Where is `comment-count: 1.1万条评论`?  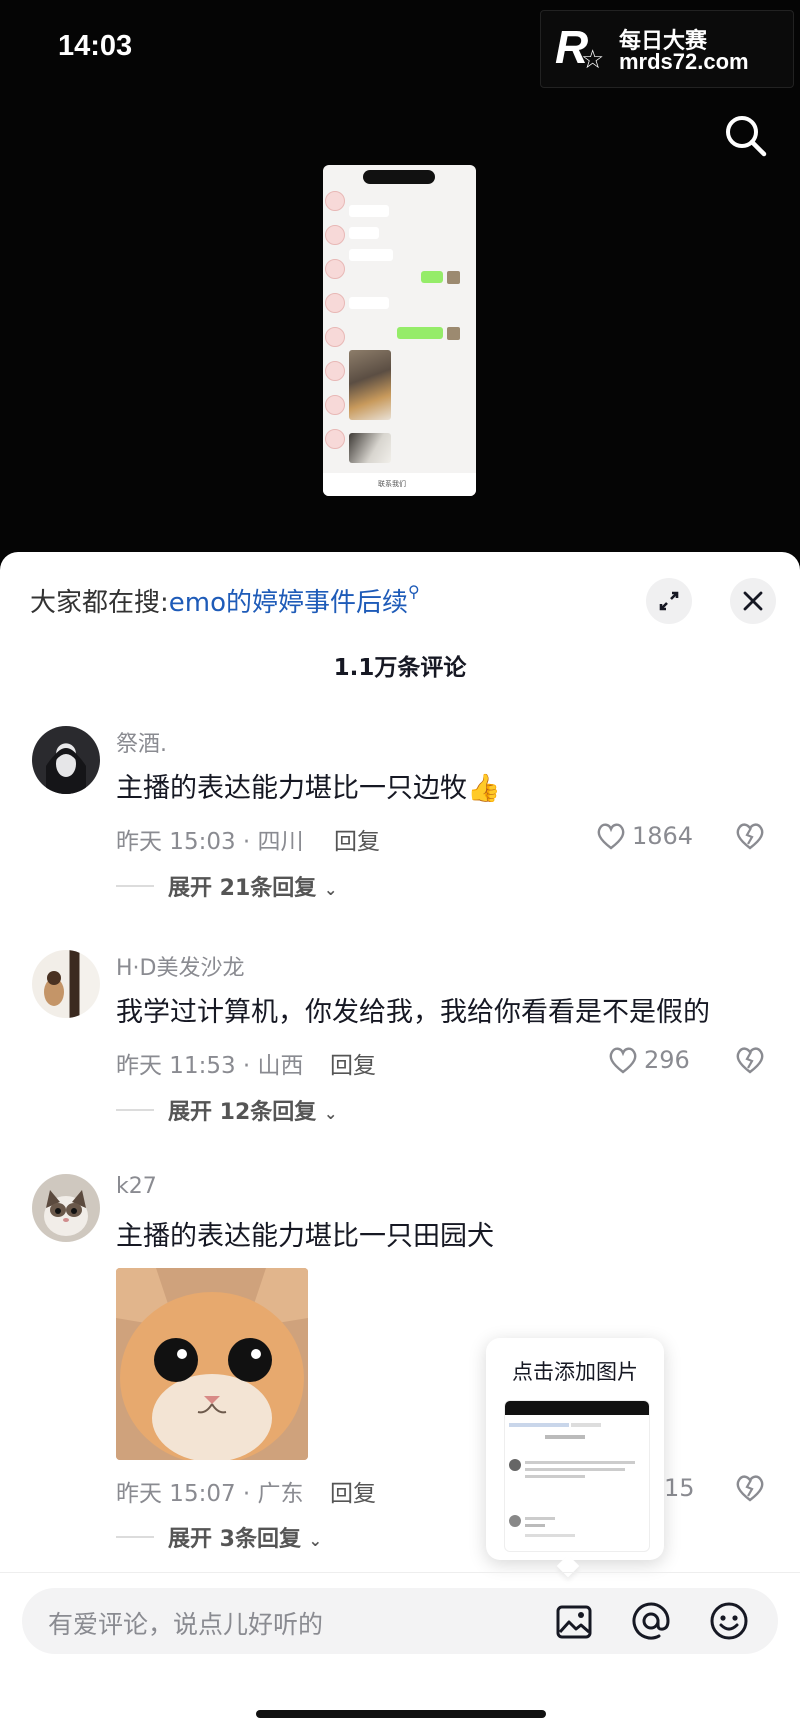
comment-count: 1.1万条评论 is located at coordinates (400, 668).